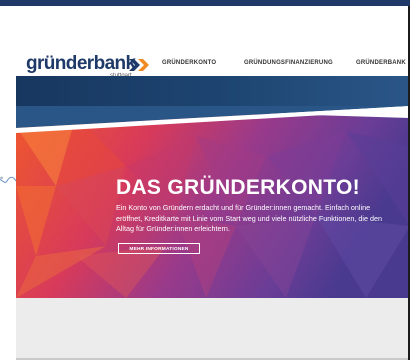 The image size is (410, 360). I want to click on squiggle-decoration: ch, so click(8, 179).